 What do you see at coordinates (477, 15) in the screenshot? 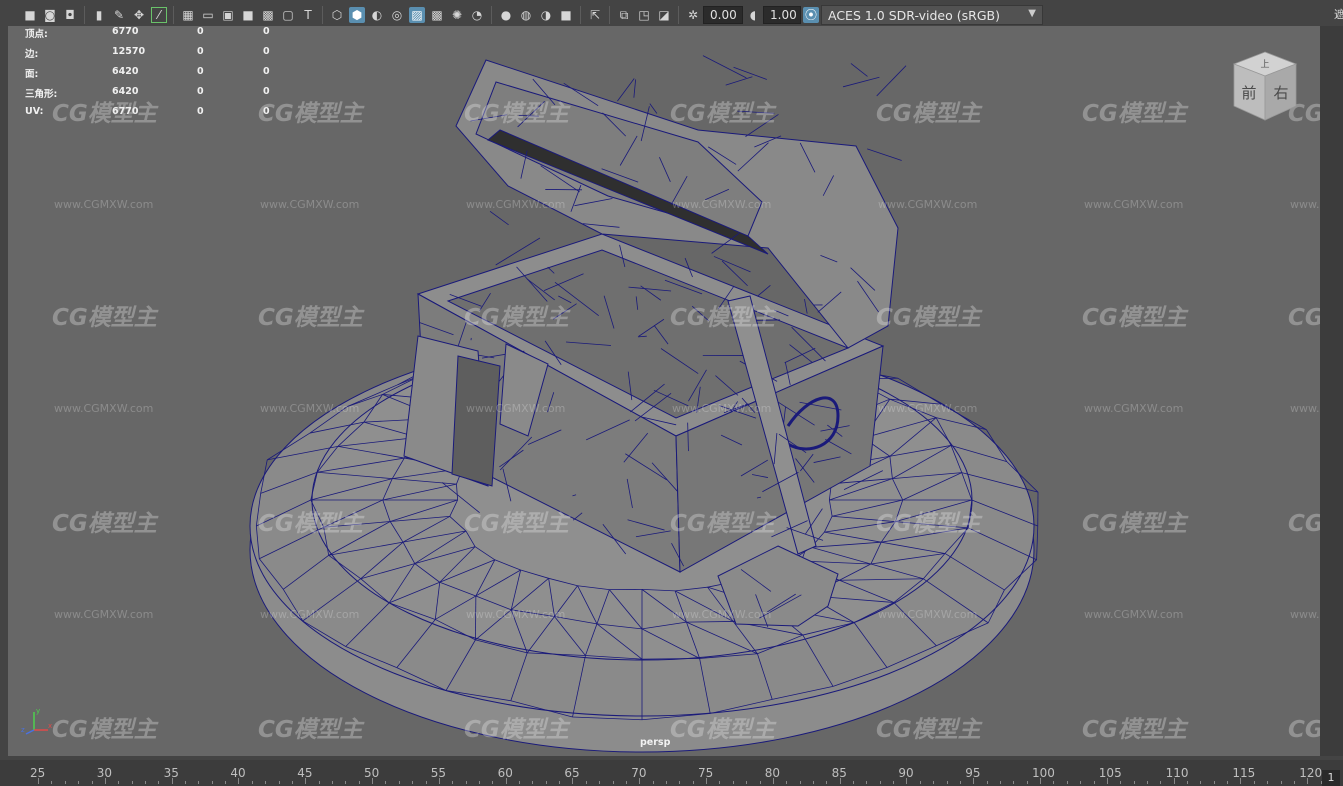
I see `screen-space-ao-icon: ◔` at bounding box center [477, 15].